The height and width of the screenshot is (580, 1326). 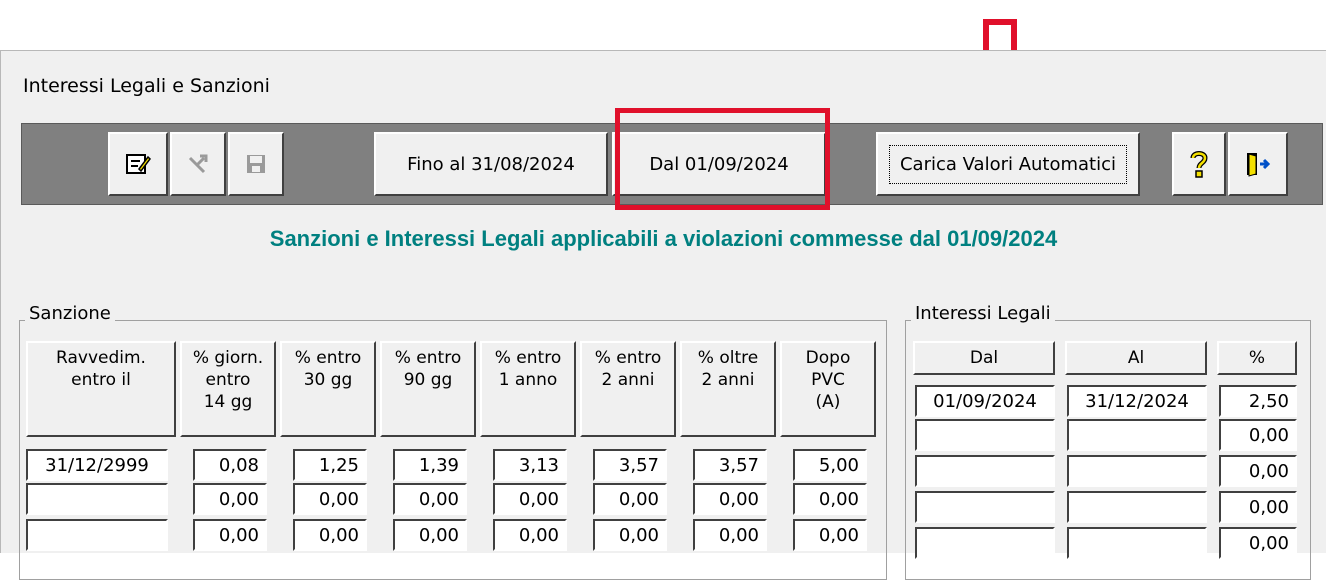 What do you see at coordinates (1257, 358) in the screenshot?
I see `interessi-column-header: %` at bounding box center [1257, 358].